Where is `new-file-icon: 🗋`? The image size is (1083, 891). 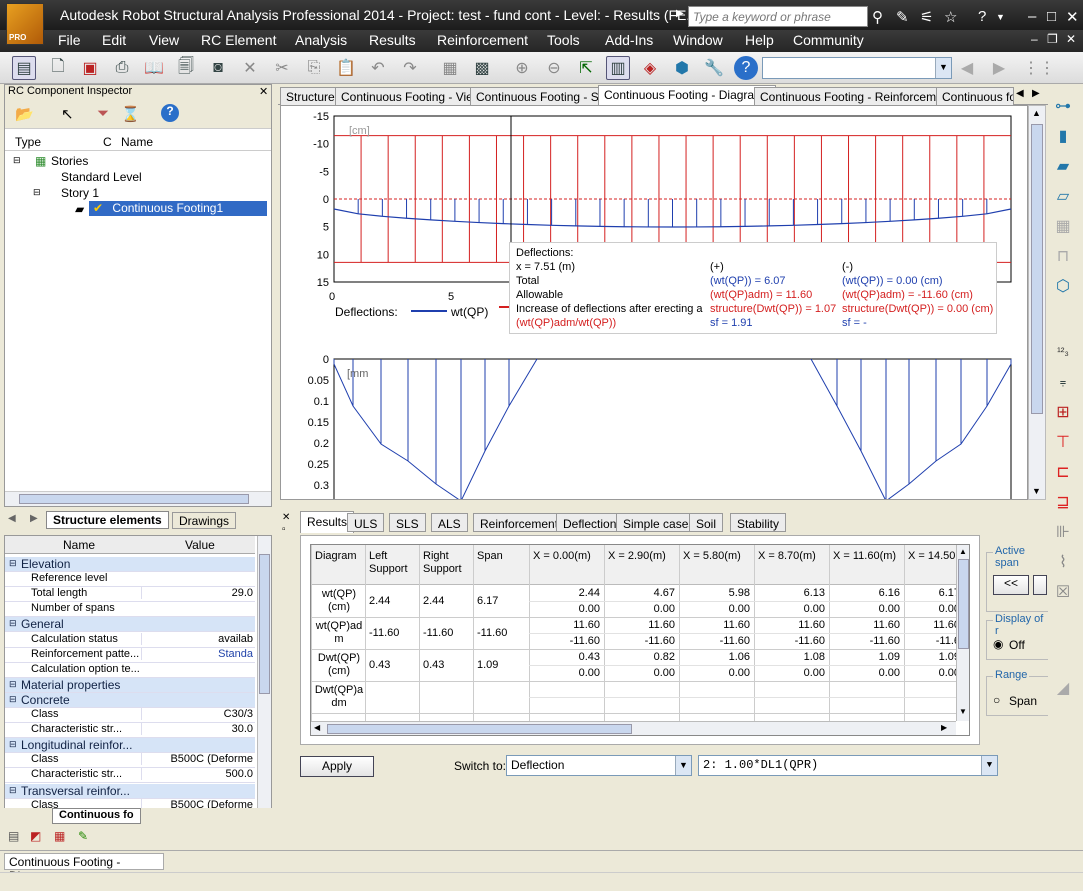 new-file-icon: 🗋 is located at coordinates (58, 68).